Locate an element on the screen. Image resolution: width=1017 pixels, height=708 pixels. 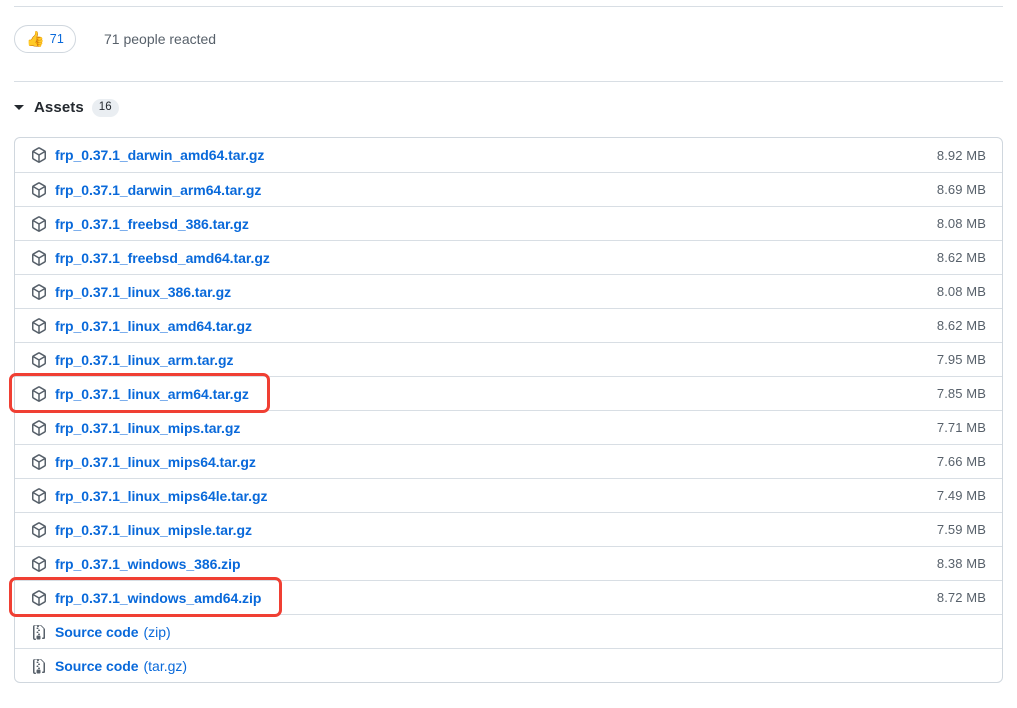
asset-row: Source code (tar.gz) is located at coordinates (508, 665).